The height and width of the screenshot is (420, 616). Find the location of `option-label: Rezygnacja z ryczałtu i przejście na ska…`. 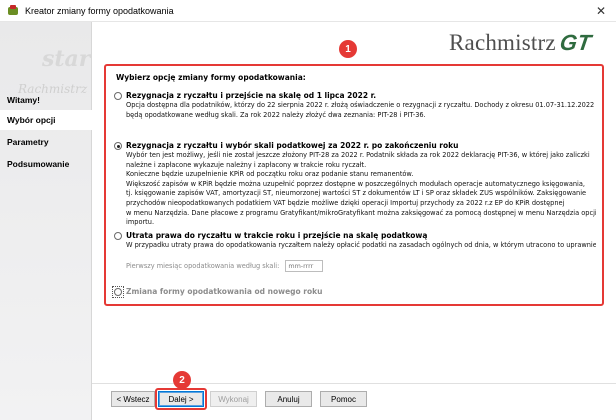

option-label: Rezygnacja z ryczałtu i przejście na ska… is located at coordinates (251, 95).